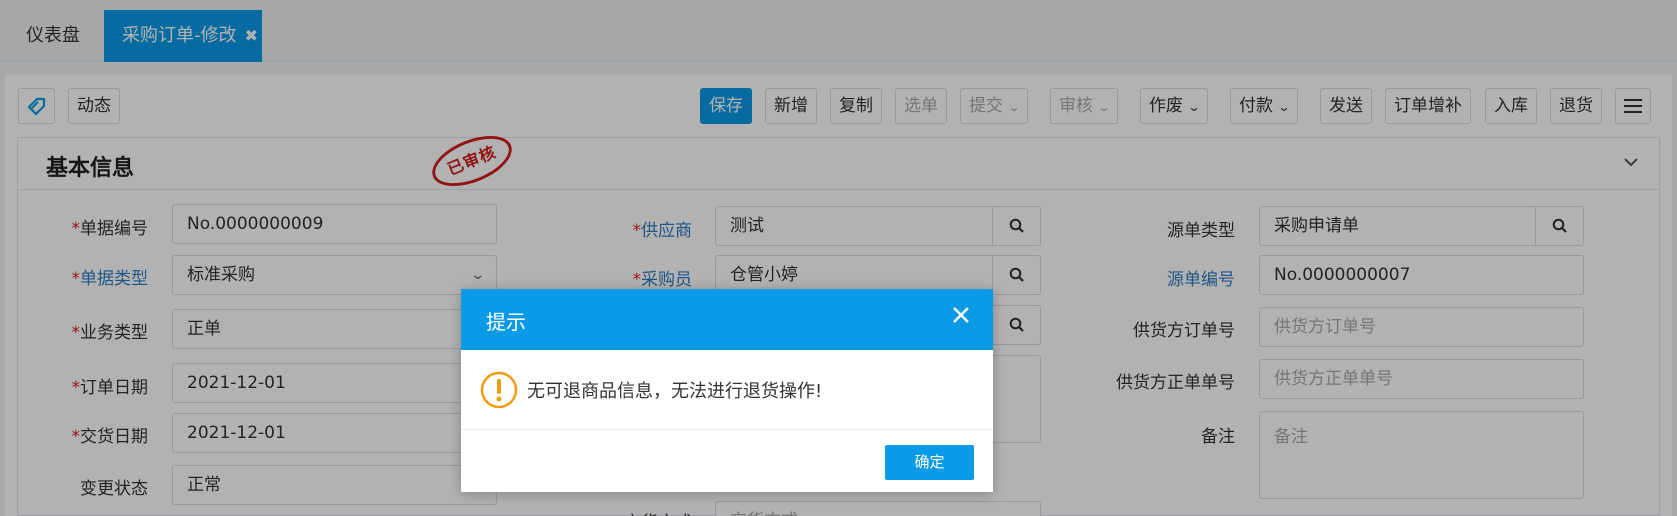 The image size is (1677, 516). I want to click on alert-dialog: 提示 无可退商品信息，无法进行退货操作! 确定, so click(727, 390).